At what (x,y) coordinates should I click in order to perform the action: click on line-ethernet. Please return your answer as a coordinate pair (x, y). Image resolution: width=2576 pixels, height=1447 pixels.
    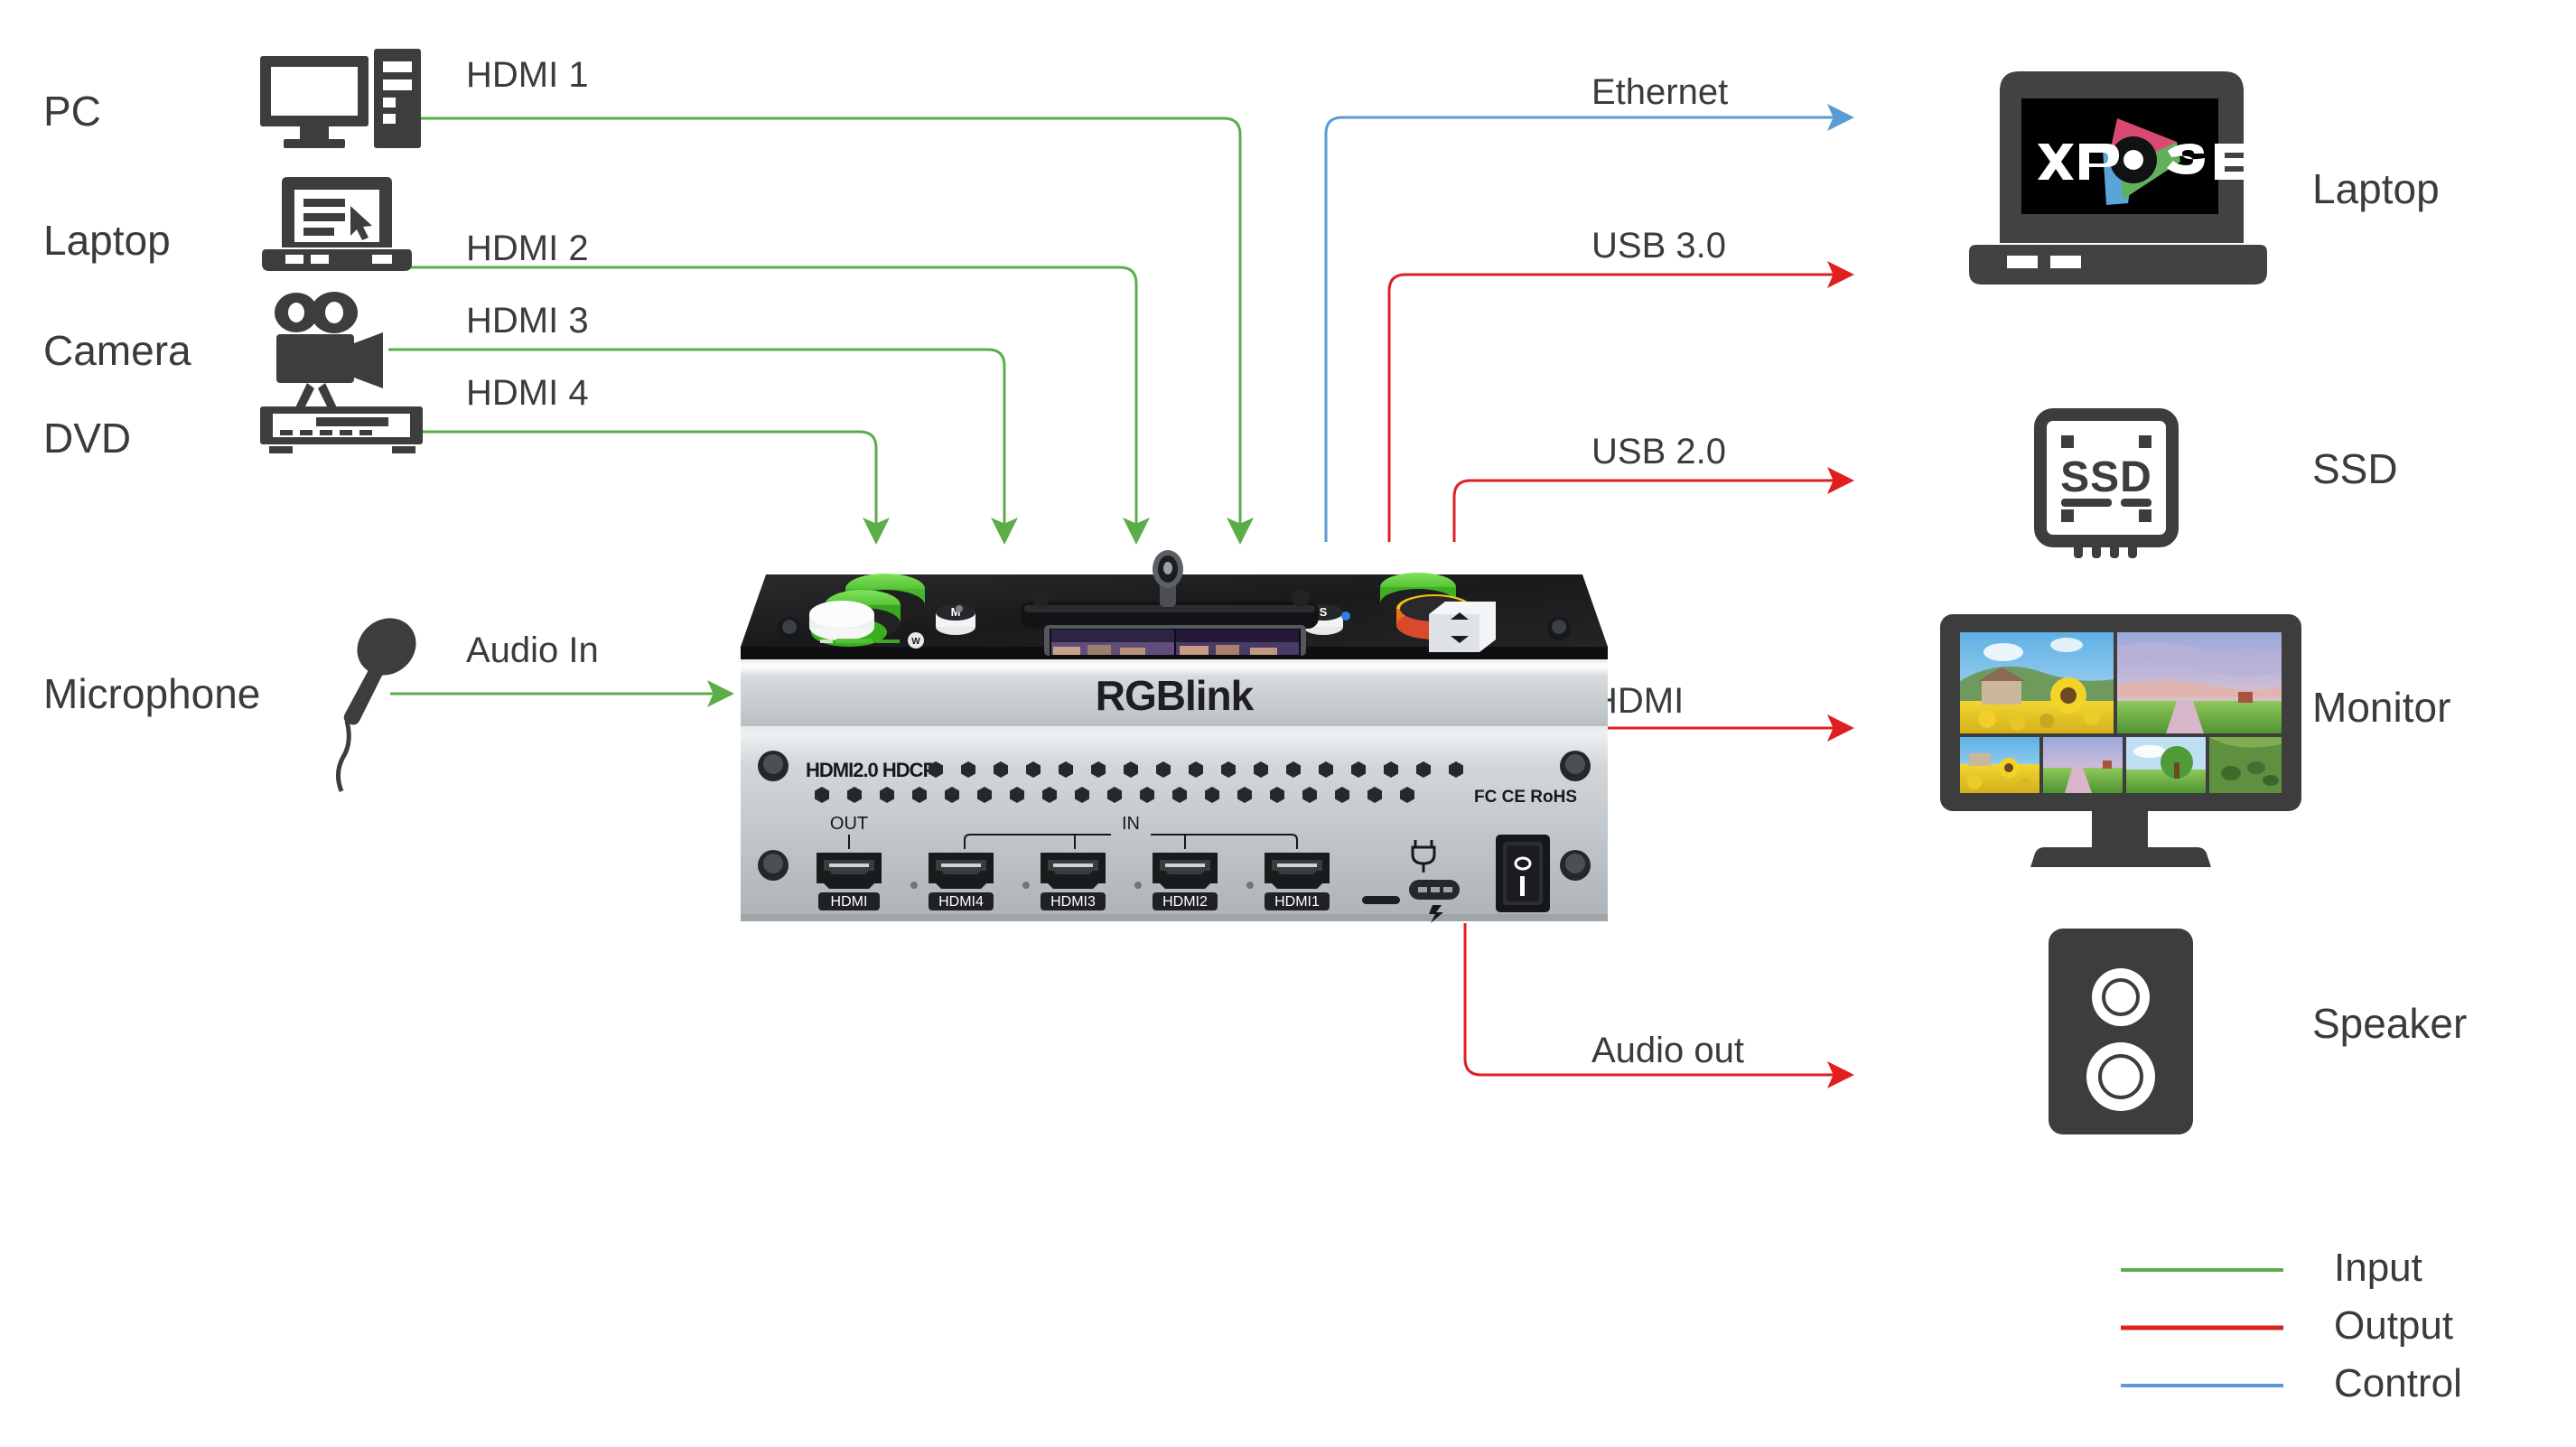
    Looking at the image, I should click on (1589, 323).